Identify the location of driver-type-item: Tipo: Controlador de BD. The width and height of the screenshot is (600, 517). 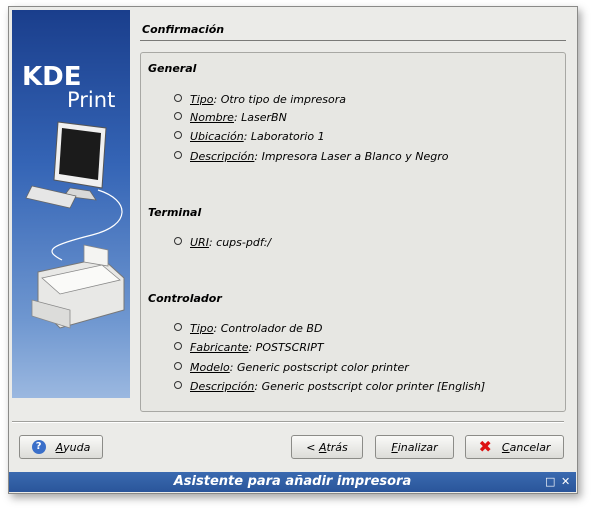
(248, 328).